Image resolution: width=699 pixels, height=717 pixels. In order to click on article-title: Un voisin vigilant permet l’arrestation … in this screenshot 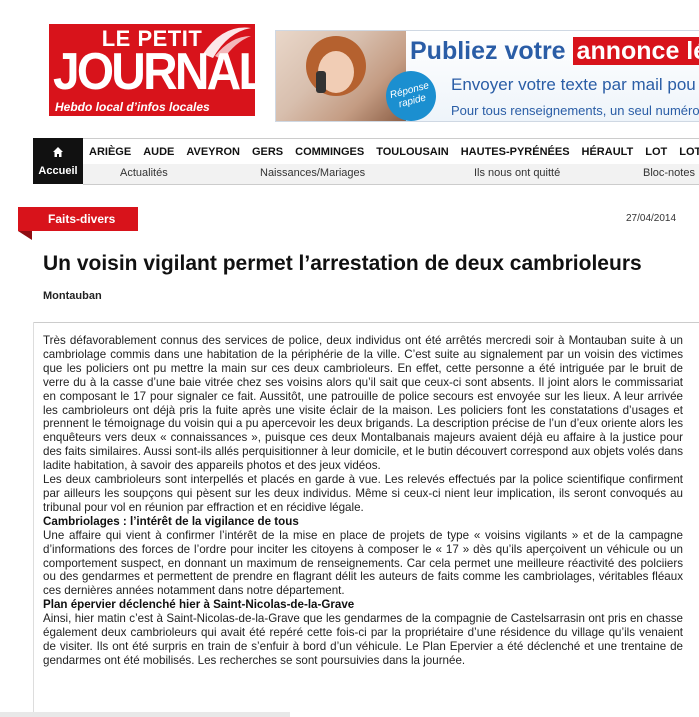, I will do `click(342, 263)`.